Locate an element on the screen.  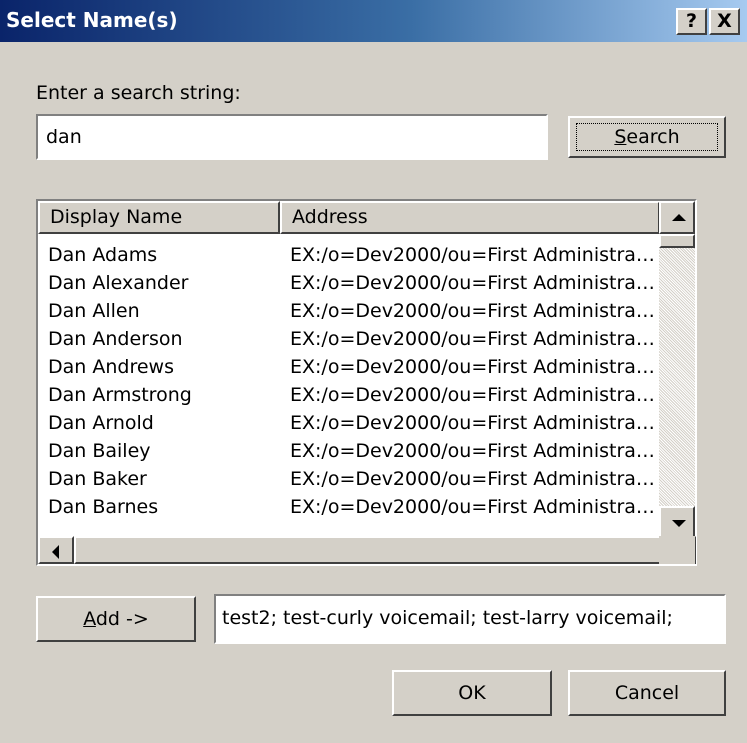
row-name: Dan Allen is located at coordinates (94, 311).